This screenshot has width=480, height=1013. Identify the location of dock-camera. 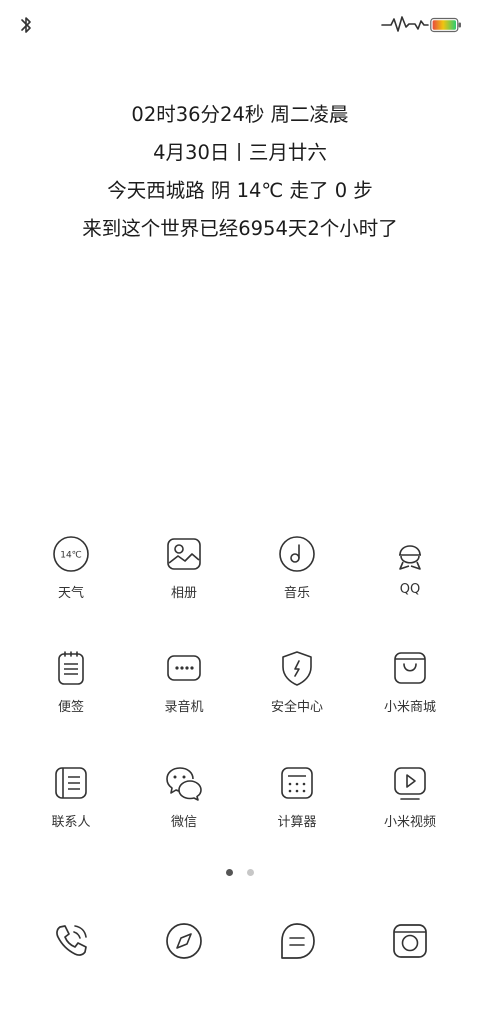
(410, 941).